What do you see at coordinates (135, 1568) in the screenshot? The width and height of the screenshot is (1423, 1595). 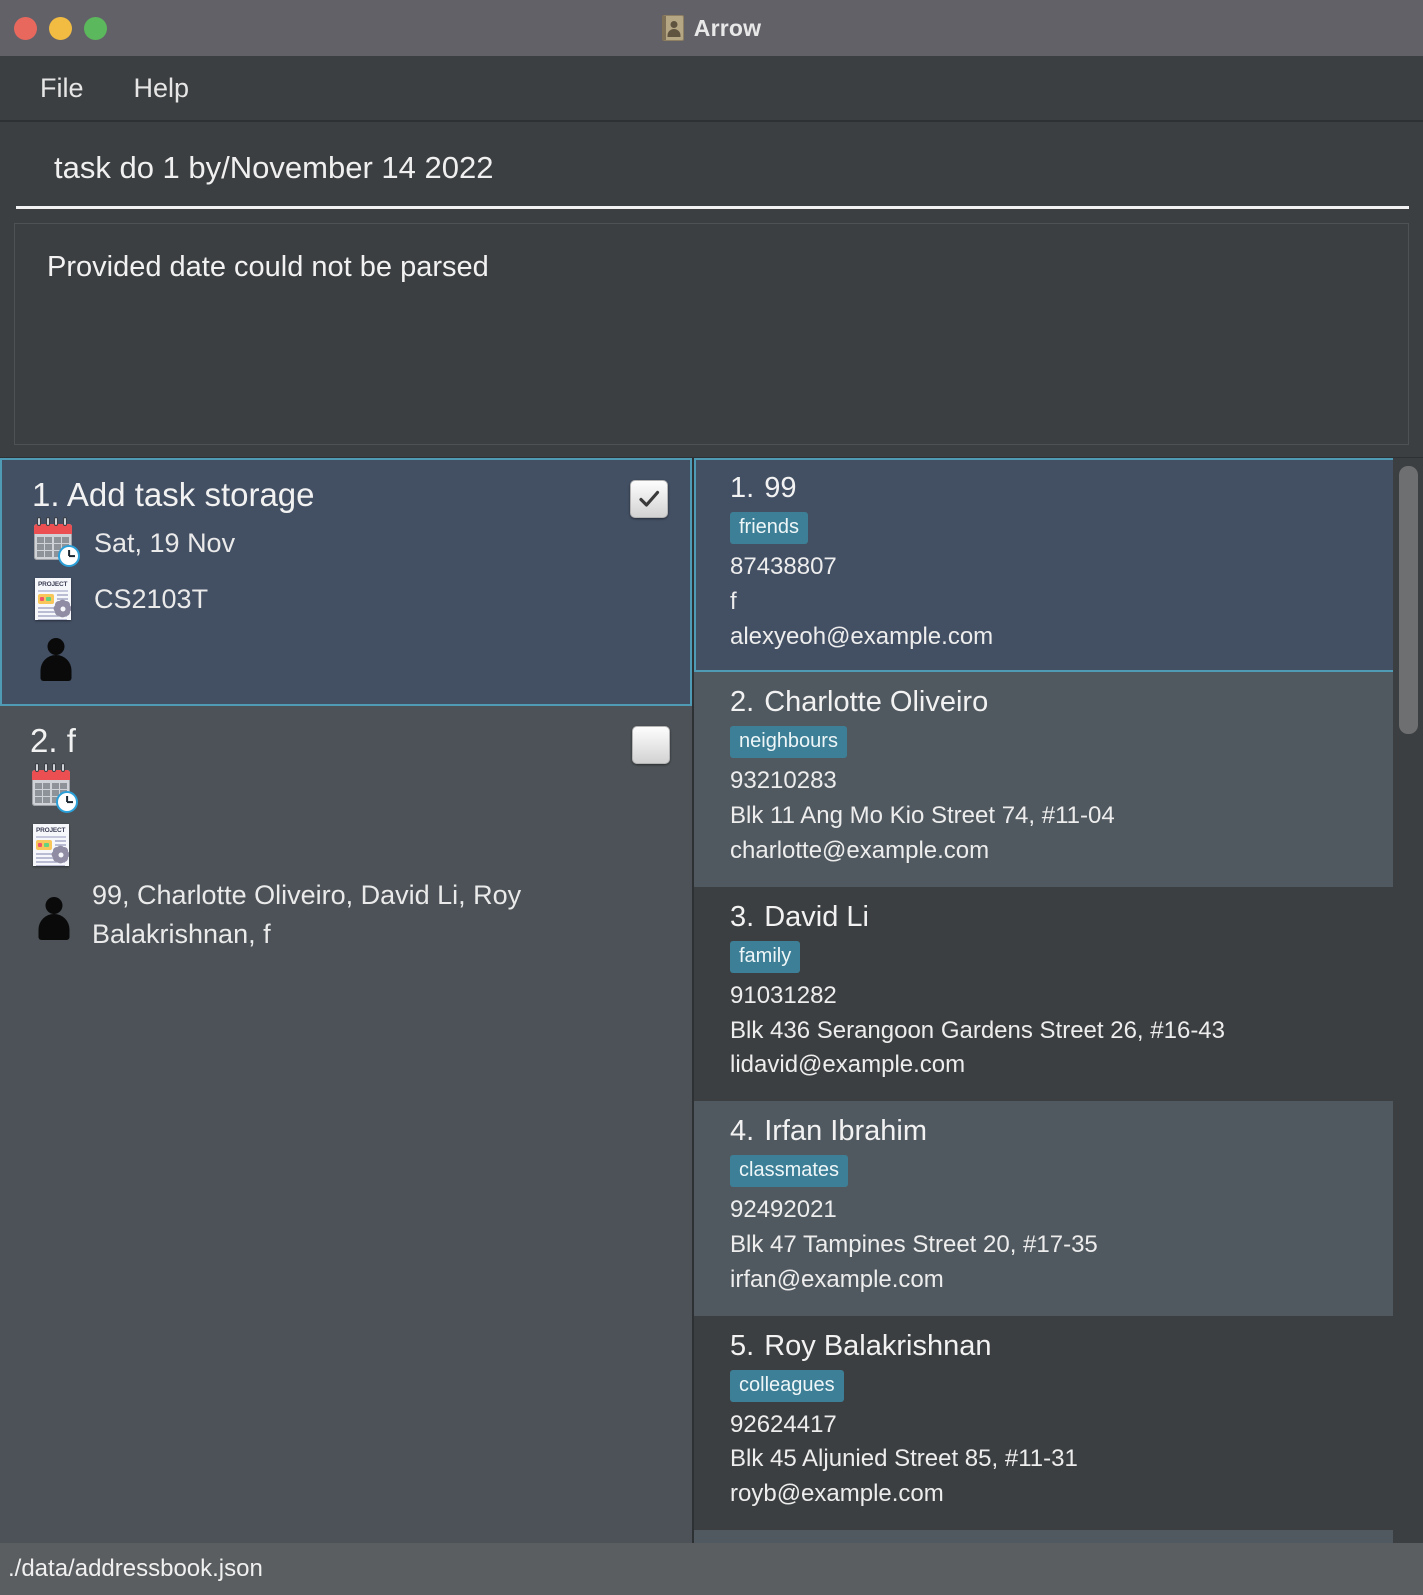 I see `save-location-text: ./data/addressbook.json` at bounding box center [135, 1568].